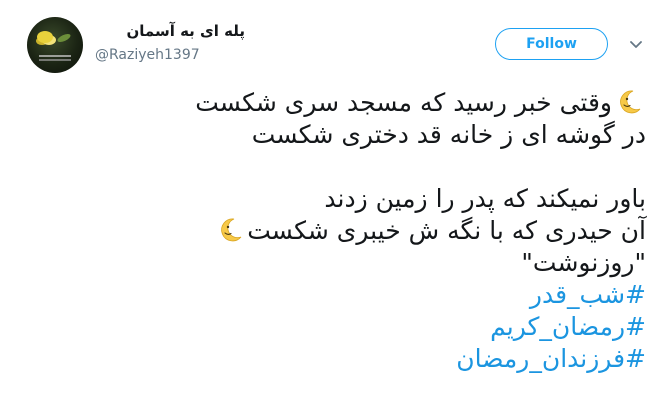 The height and width of the screenshot is (419, 672). Describe the element at coordinates (346, 295) in the screenshot. I see `hashtag-link: #شب_قدر` at that location.